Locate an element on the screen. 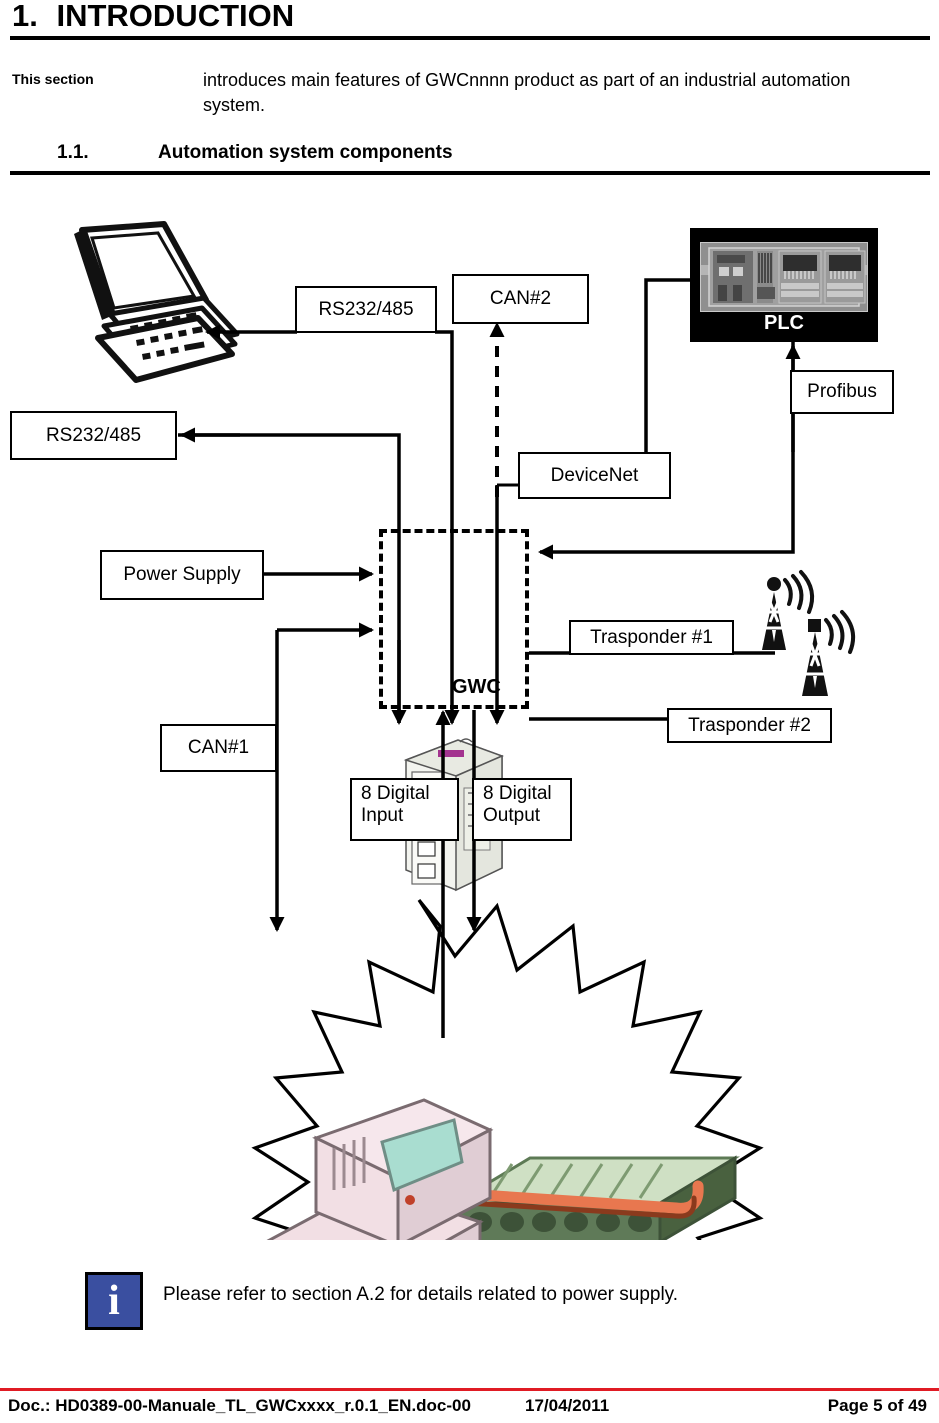 The width and height of the screenshot is (939, 1423). box-can2: CAN#2 is located at coordinates (520, 299).